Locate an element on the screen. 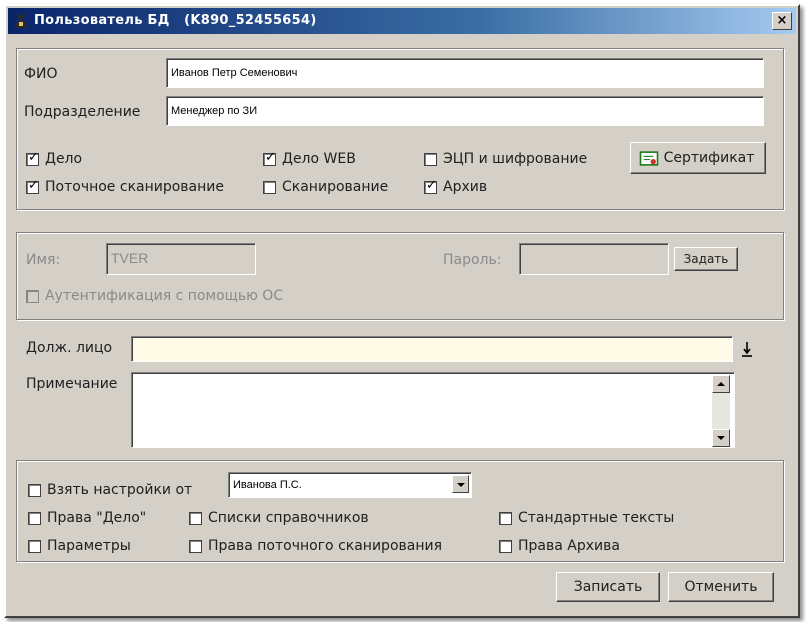  fio-field: Иванов Петр Семенович is located at coordinates (465, 73).